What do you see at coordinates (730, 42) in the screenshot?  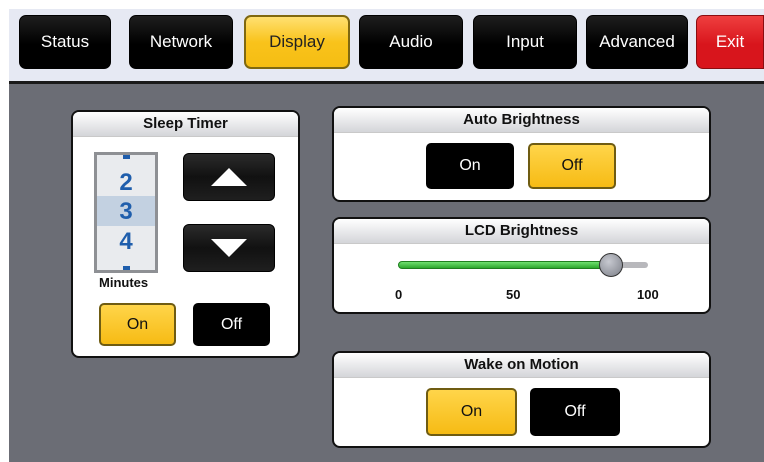 I see `exit-button: Exit` at bounding box center [730, 42].